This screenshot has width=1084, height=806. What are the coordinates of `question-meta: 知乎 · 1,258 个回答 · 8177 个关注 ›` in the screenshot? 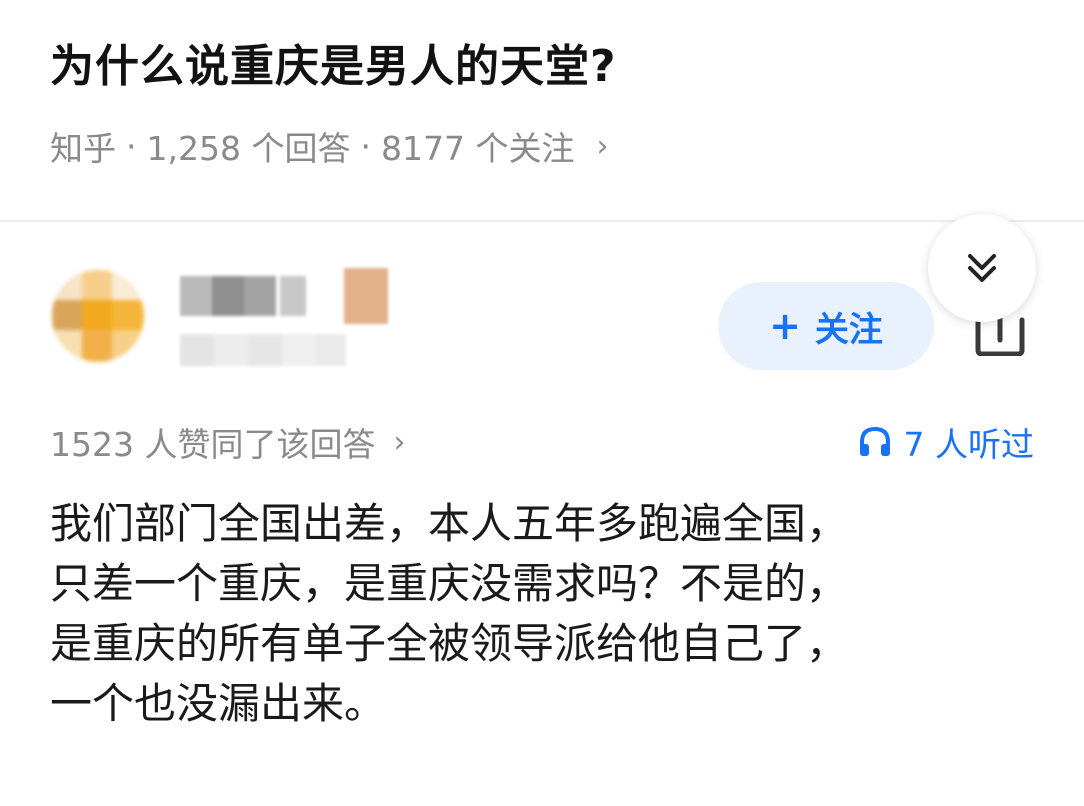 It's located at (329, 146).